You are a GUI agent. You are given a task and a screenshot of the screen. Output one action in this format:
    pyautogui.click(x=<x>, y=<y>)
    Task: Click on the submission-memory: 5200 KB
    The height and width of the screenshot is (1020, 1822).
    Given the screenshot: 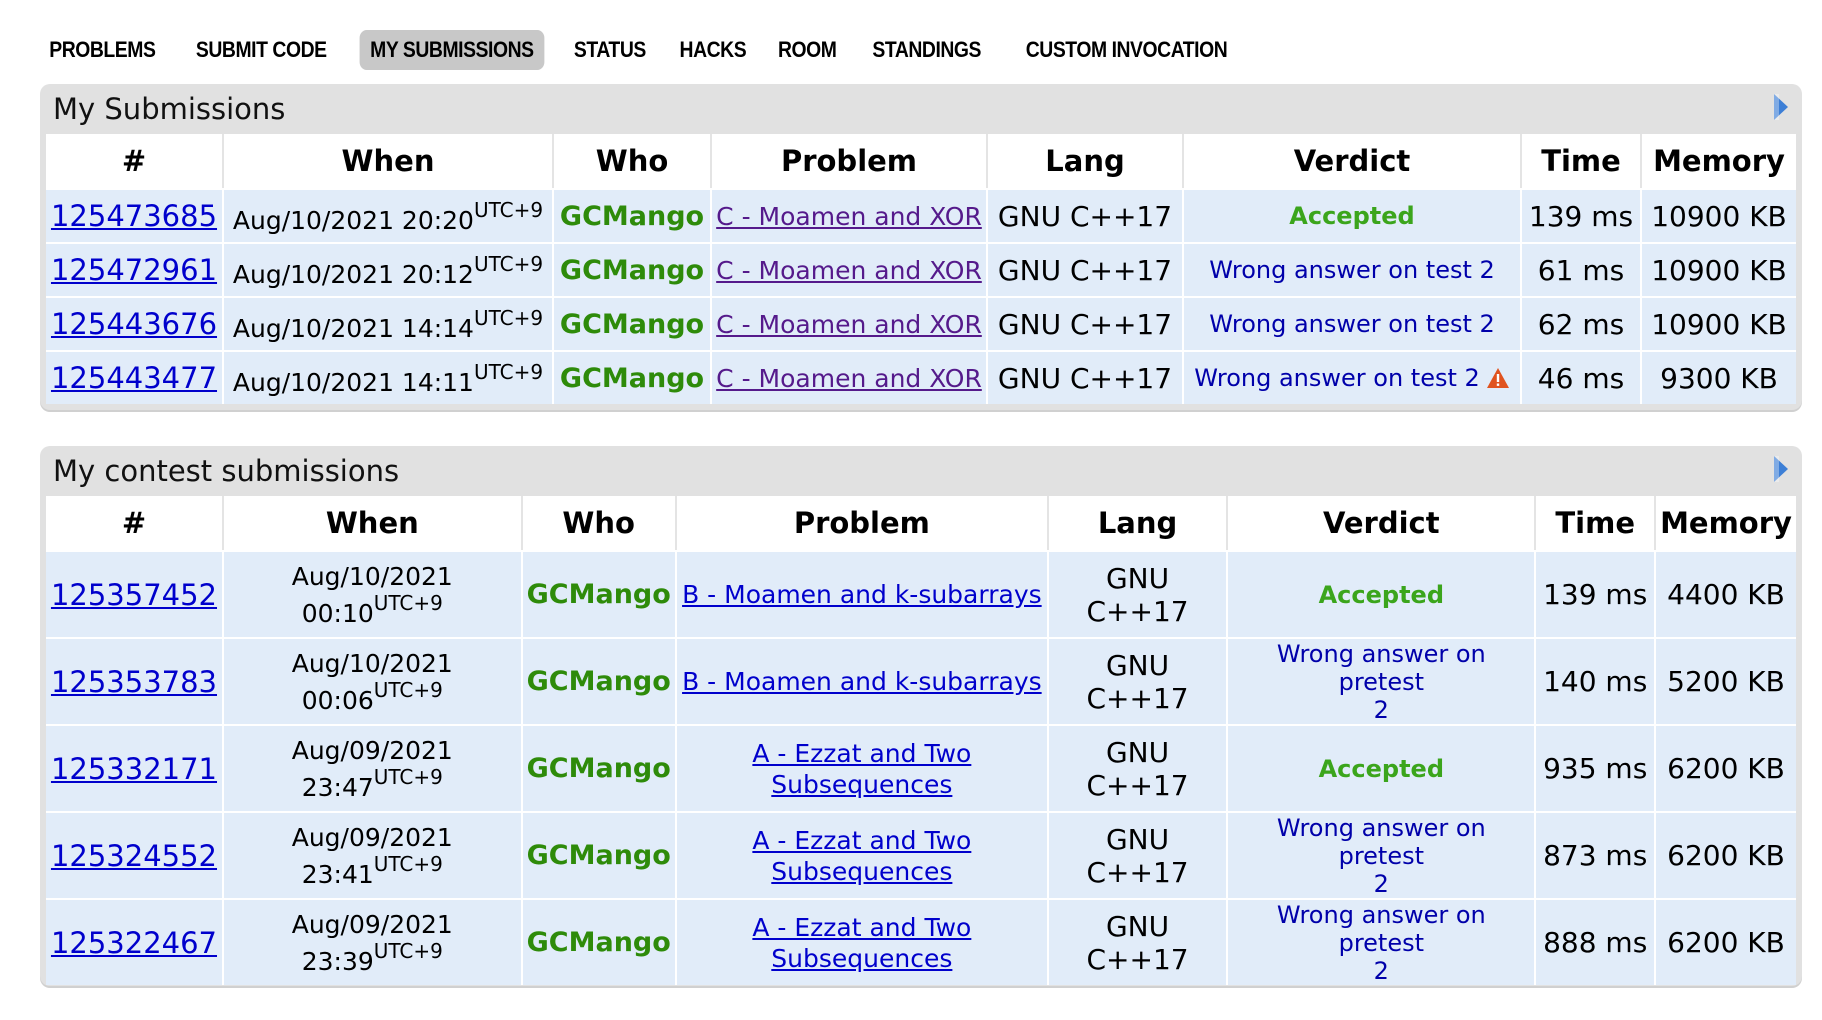 What is the action you would take?
    pyautogui.click(x=1726, y=680)
    